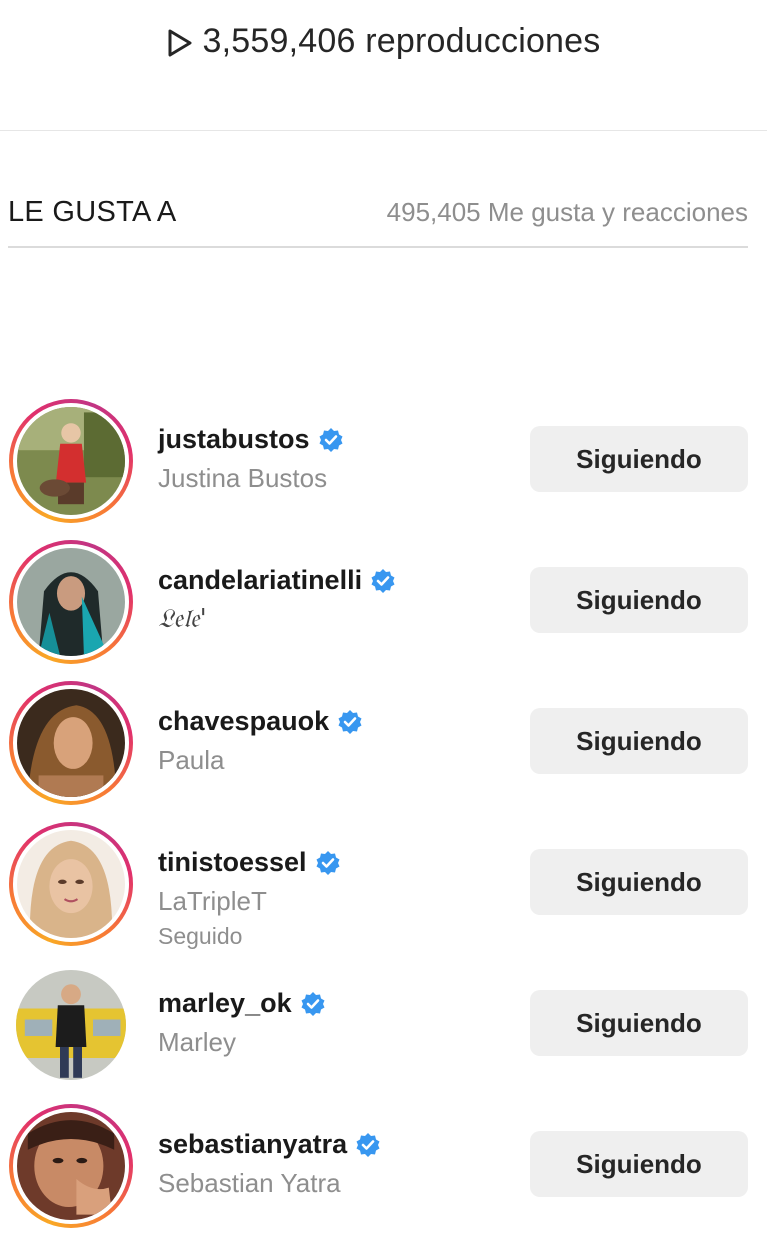 This screenshot has height=1242, width=767. I want to click on username: sebastianyatra, so click(269, 1144).